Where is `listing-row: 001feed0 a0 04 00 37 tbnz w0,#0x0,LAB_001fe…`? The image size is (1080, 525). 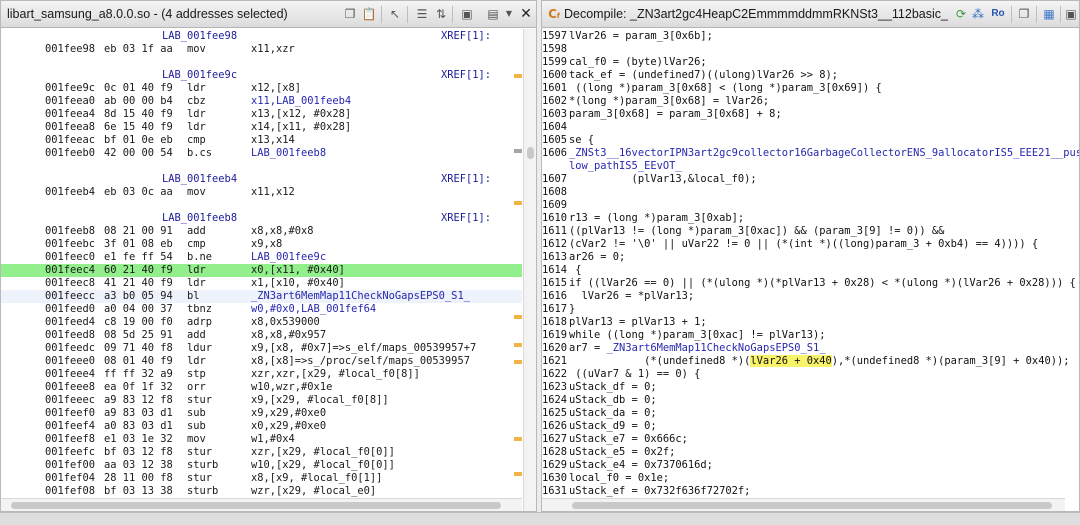 listing-row: 001feed0 a0 04 00 37 tbnz w0,#0x0,LAB_001fe… is located at coordinates (261, 309).